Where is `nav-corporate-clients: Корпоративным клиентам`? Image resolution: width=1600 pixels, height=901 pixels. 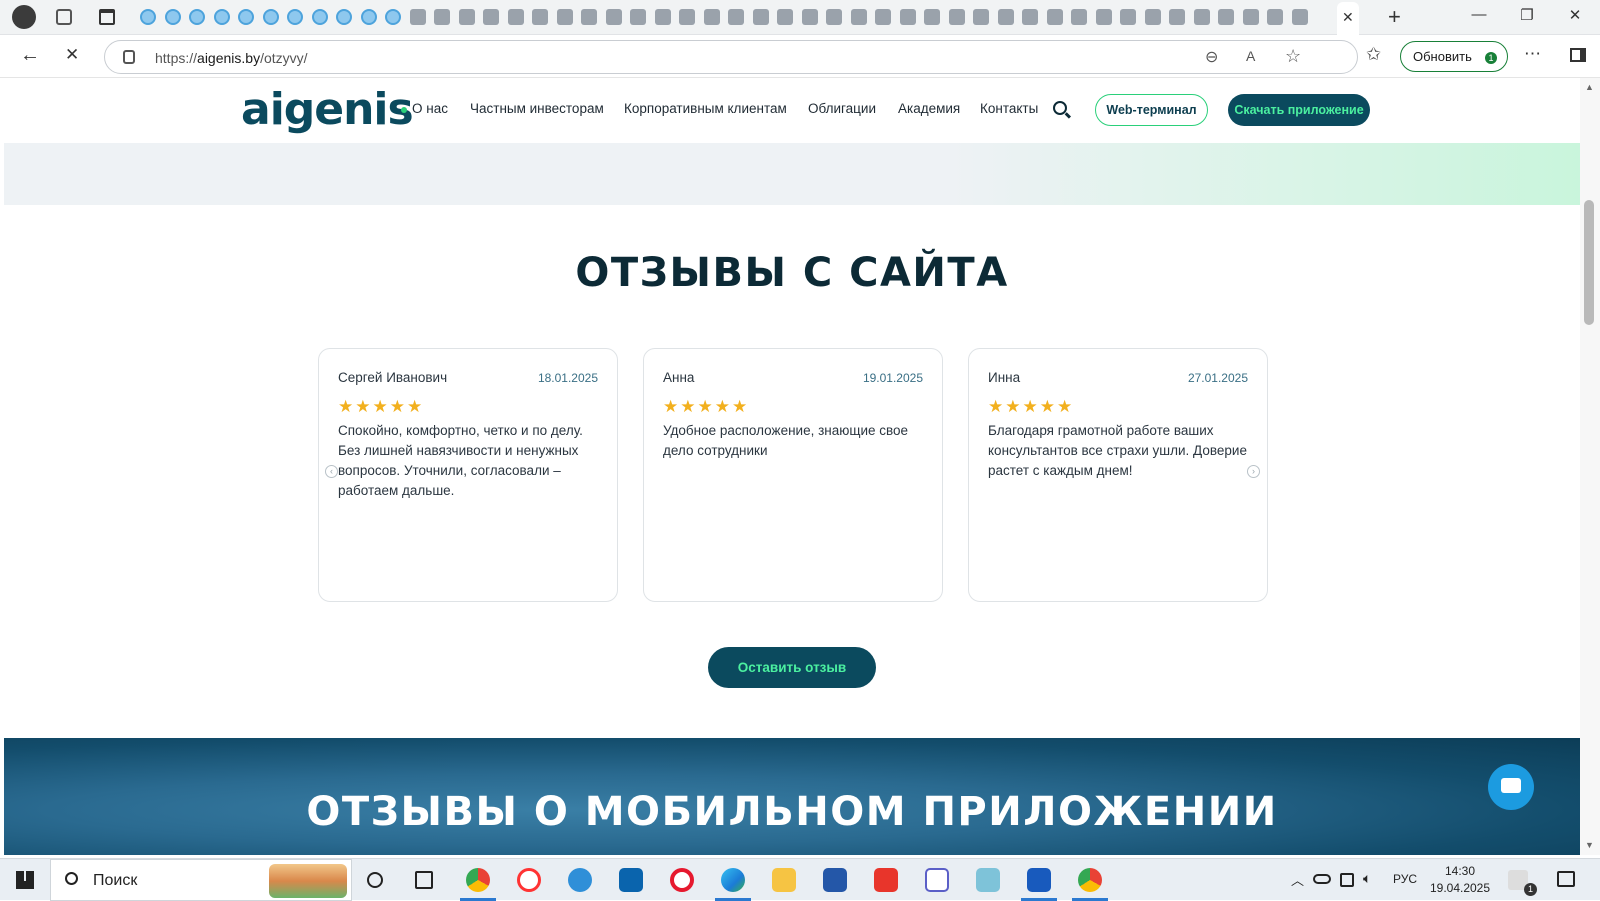
nav-corporate-clients: Корпоративным клиентам is located at coordinates (705, 108).